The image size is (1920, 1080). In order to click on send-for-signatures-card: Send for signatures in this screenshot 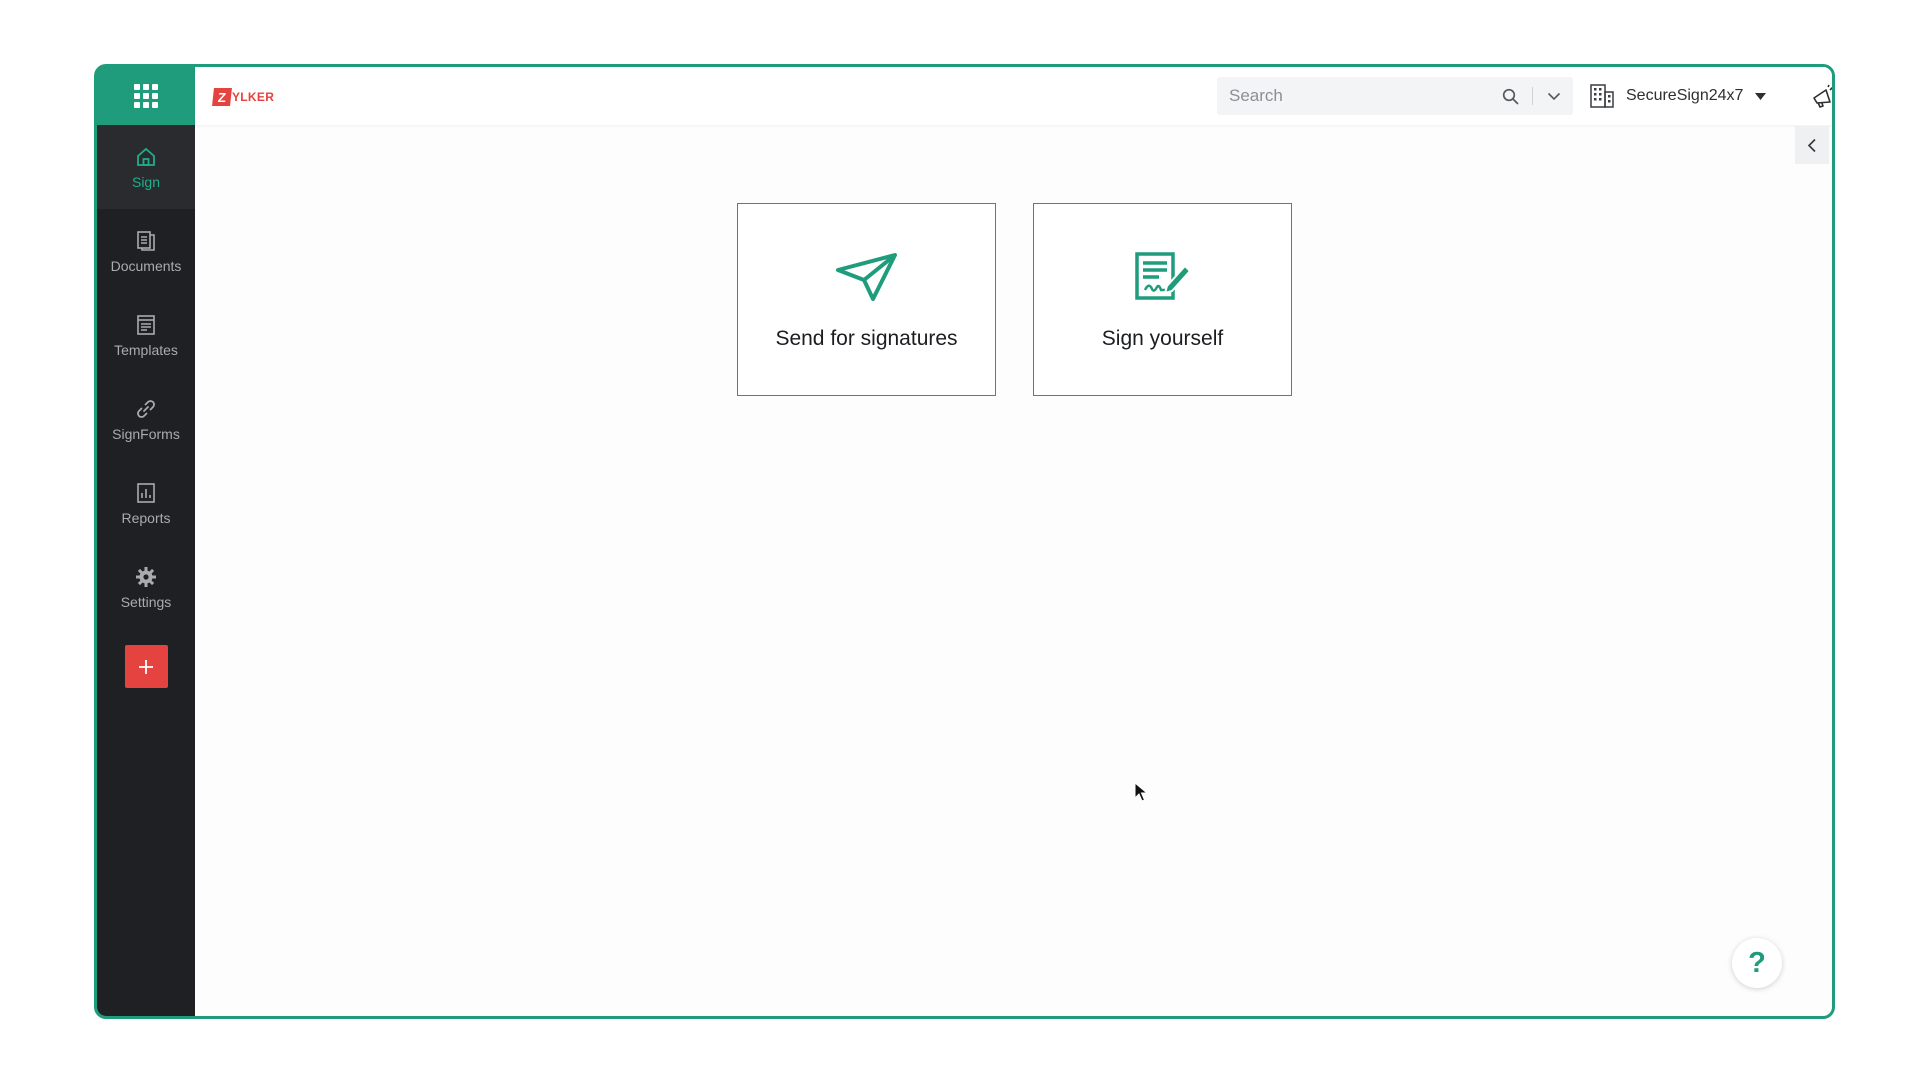, I will do `click(866, 299)`.